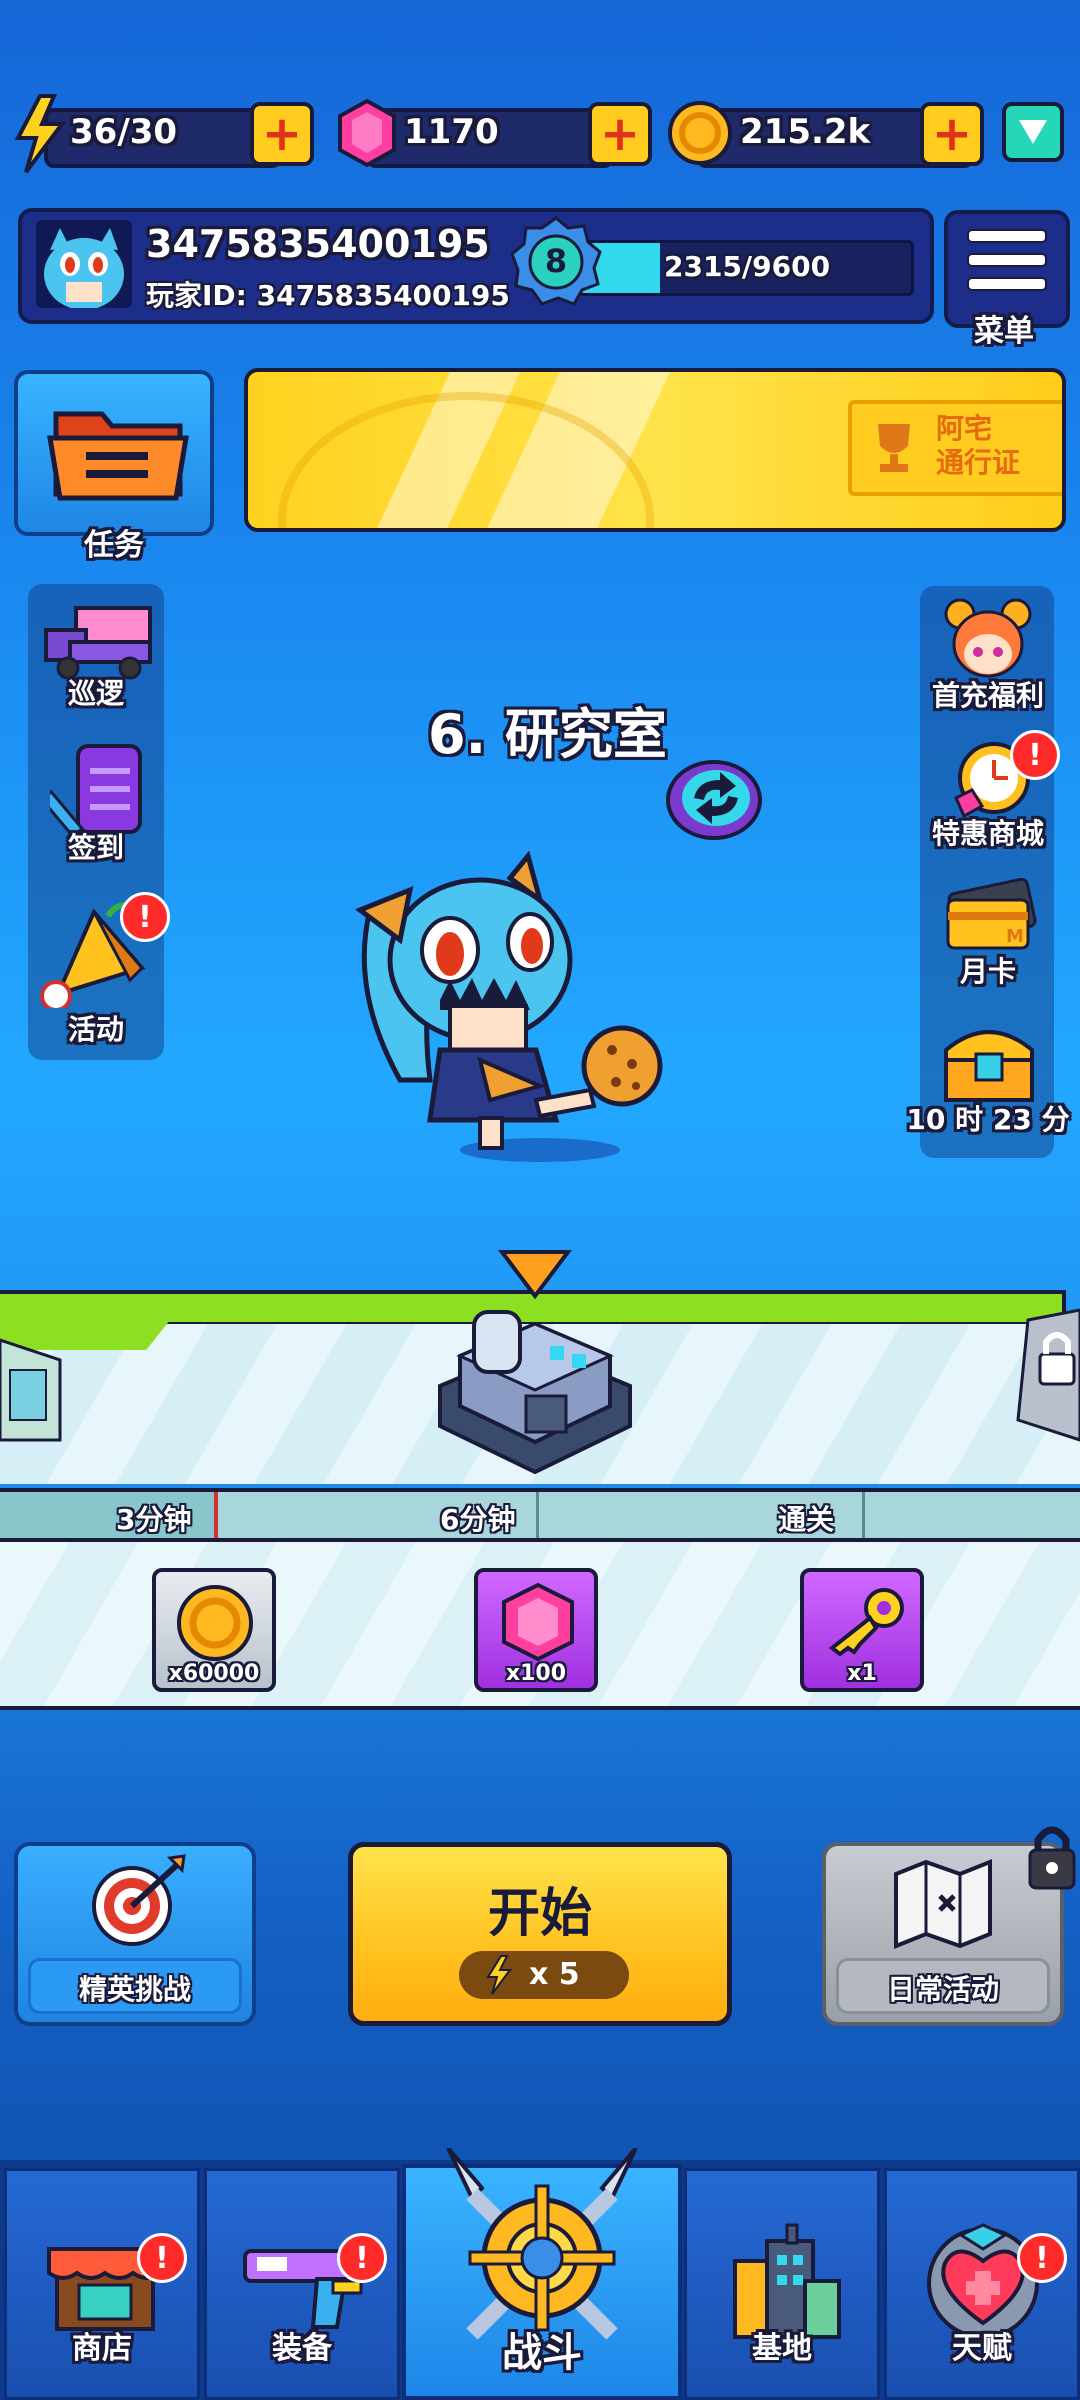 This screenshot has width=1080, height=2400. What do you see at coordinates (1035, 755) in the screenshot?
I see `special-shop-alert-badge: !` at bounding box center [1035, 755].